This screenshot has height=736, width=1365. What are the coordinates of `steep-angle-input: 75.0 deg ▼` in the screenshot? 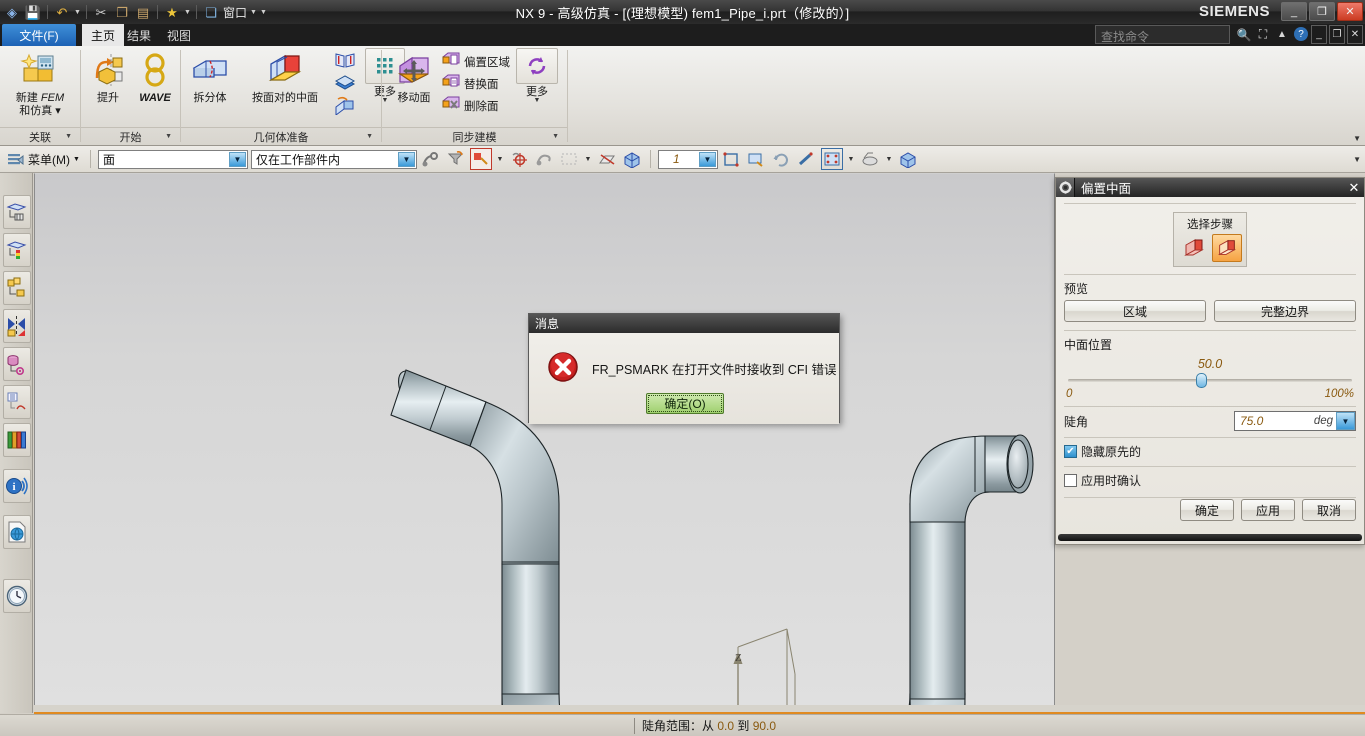 It's located at (1295, 421).